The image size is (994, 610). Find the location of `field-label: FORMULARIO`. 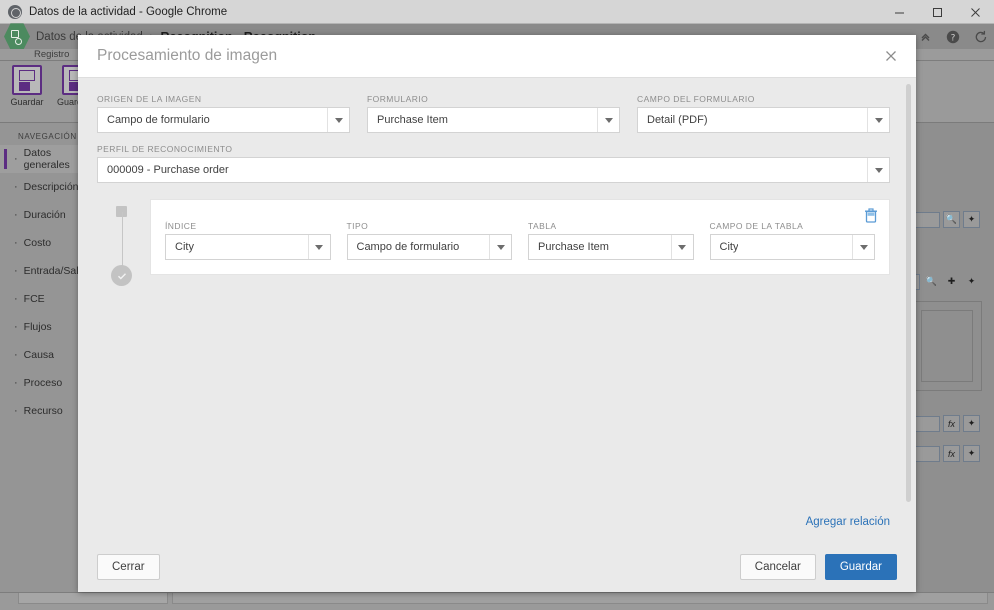

field-label: FORMULARIO is located at coordinates (398, 99).